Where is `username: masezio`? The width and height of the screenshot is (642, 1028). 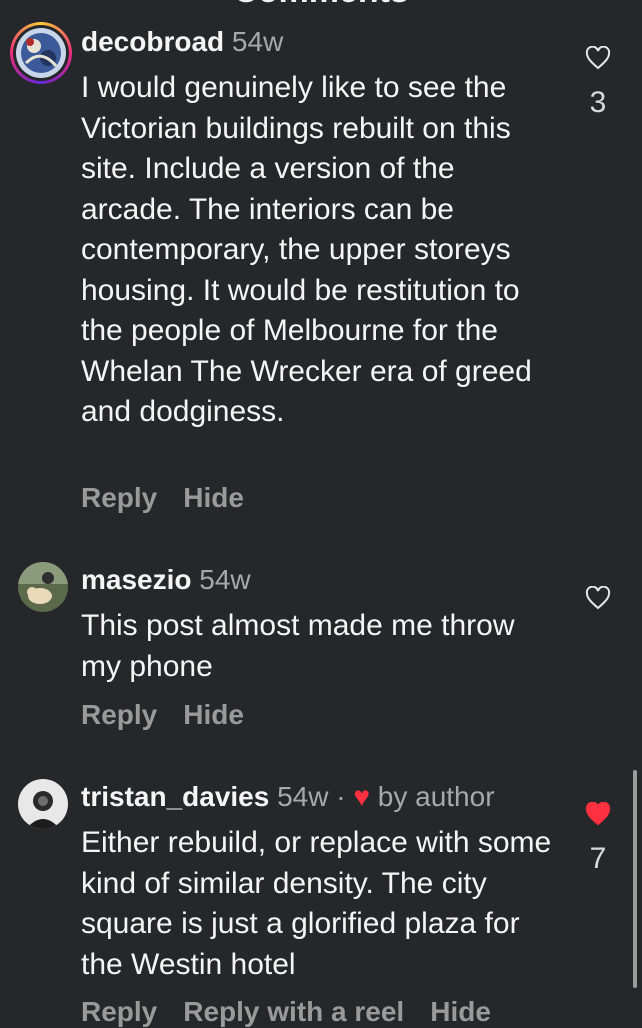 username: masezio is located at coordinates (136, 579).